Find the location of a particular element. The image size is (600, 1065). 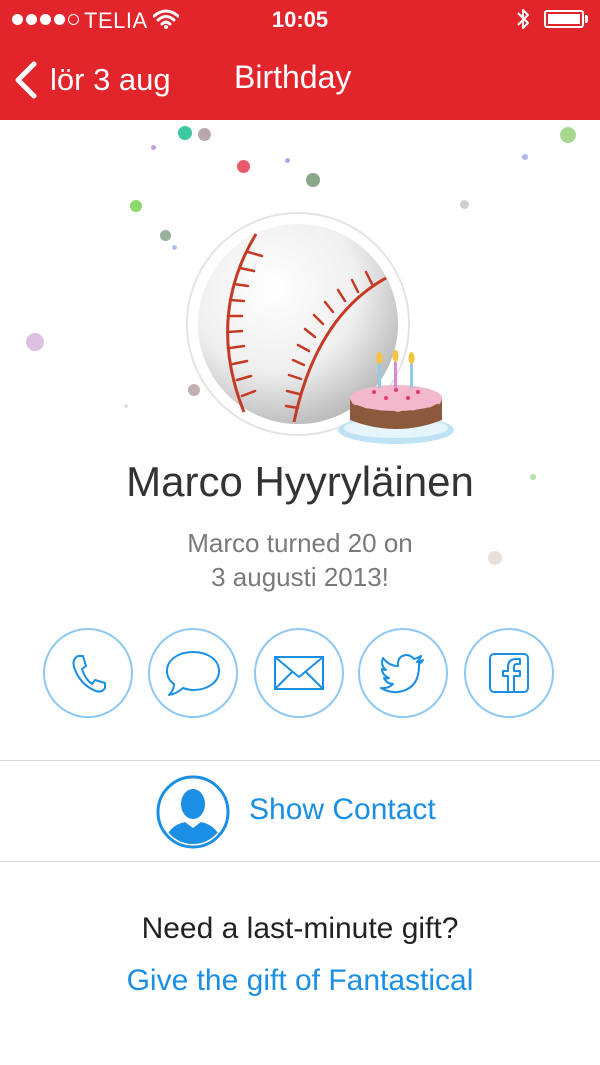

back-button: lör 3 aug is located at coordinates (90, 80).